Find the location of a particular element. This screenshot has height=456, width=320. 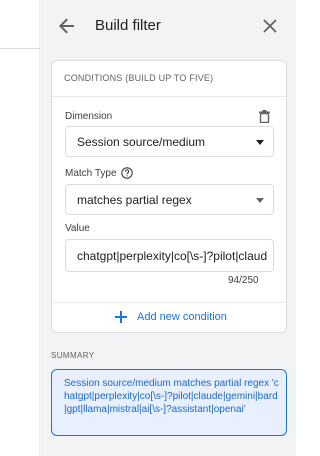

character-counter: 94/250 is located at coordinates (243, 280).